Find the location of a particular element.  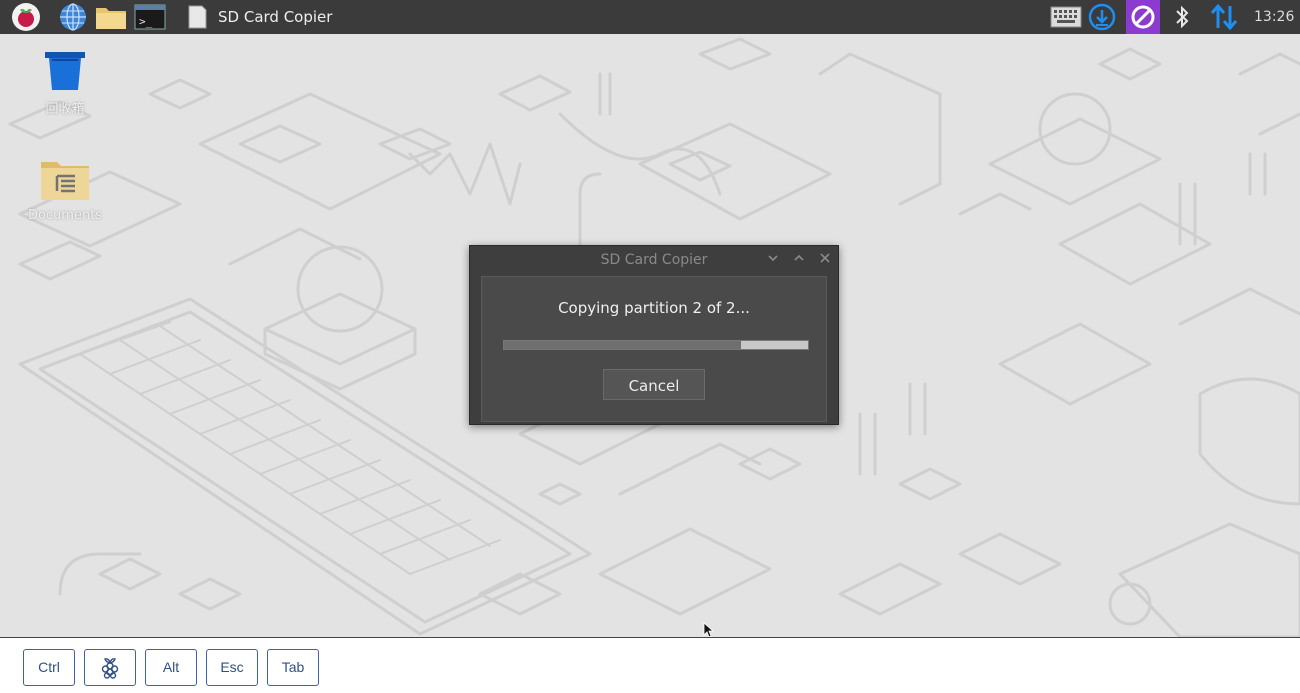

chevron-down-icon is located at coordinates (773, 260).